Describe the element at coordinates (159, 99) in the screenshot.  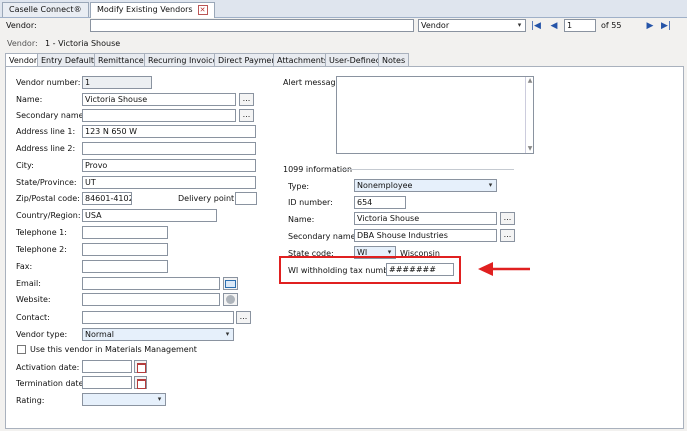
I see `name-field: Victoria Shouse` at that location.